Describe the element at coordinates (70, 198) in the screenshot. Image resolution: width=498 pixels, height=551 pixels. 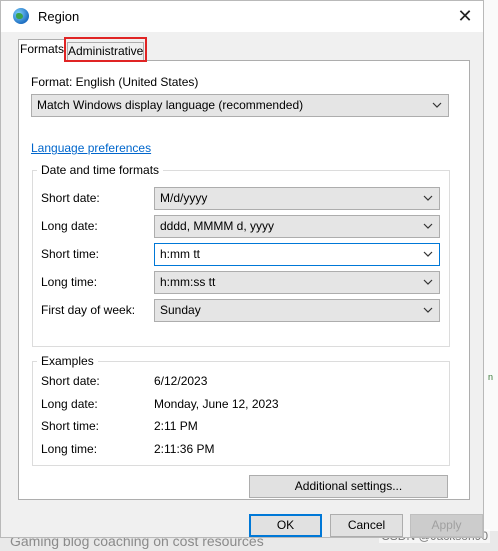
I see `short-date-label: Short date:` at that location.